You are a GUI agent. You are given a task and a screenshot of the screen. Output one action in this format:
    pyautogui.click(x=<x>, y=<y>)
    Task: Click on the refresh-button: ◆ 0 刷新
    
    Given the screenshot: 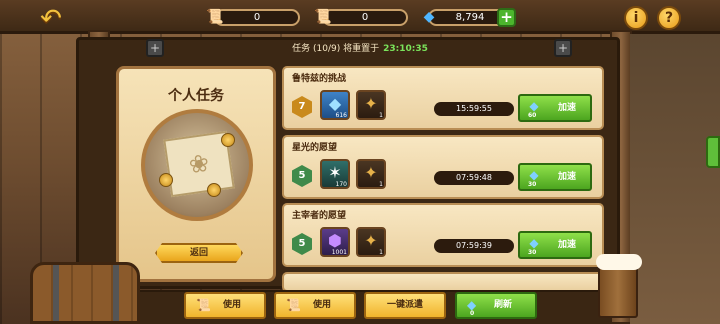 What is the action you would take?
    pyautogui.click(x=496, y=305)
    